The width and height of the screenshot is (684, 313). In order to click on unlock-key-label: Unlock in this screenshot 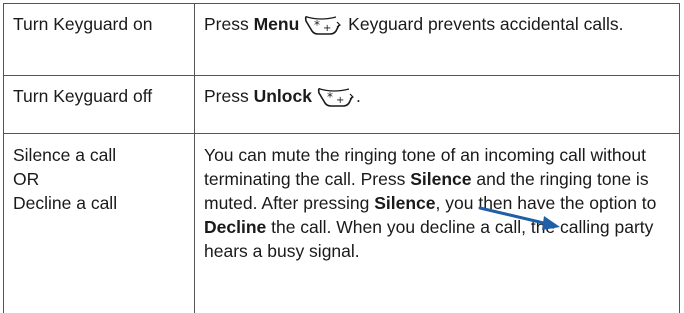, I will do `click(283, 96)`.